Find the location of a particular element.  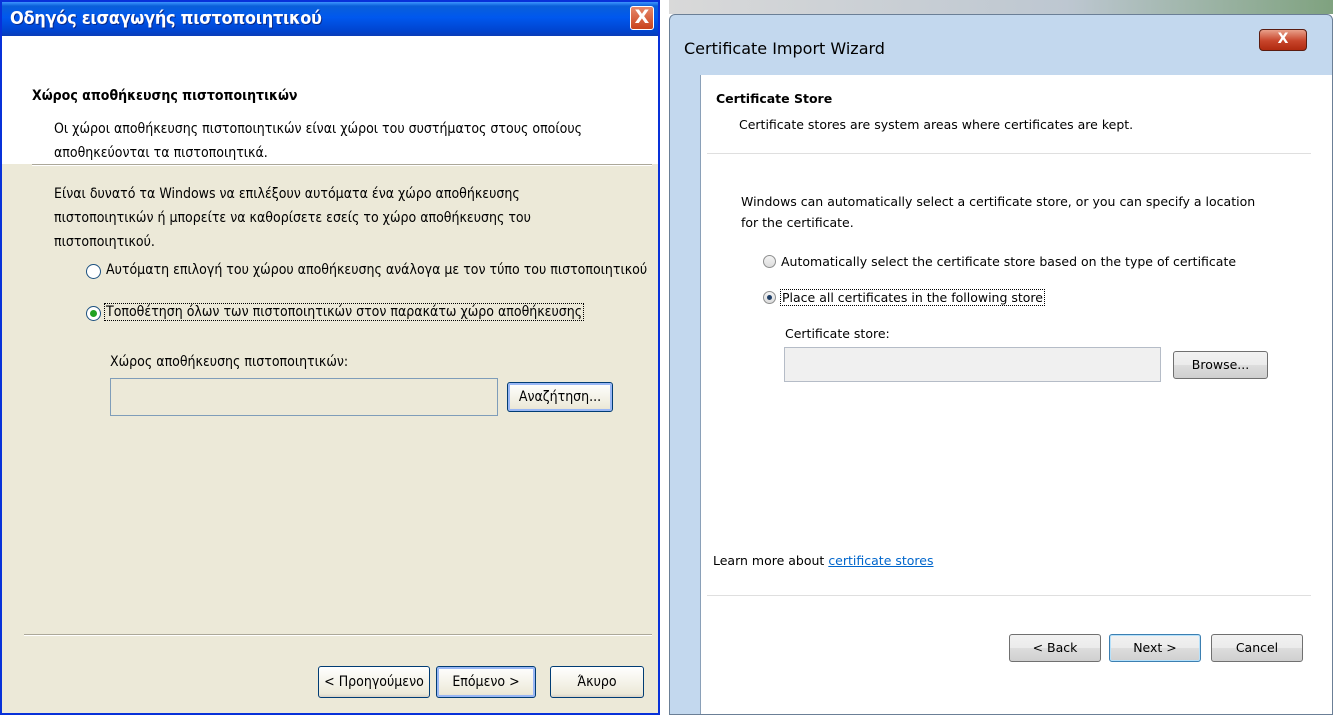

header-title: Χώρος αποθήκευσης πιστοποιητικών is located at coordinates (165, 96).